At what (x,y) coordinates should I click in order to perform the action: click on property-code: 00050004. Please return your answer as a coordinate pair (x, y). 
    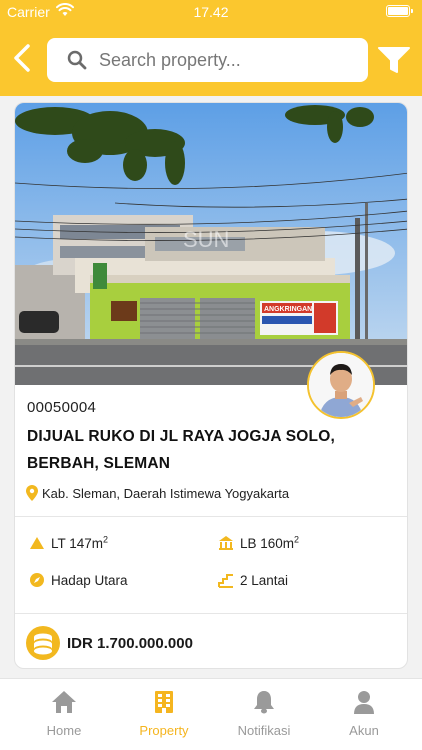
    Looking at the image, I should click on (62, 407).